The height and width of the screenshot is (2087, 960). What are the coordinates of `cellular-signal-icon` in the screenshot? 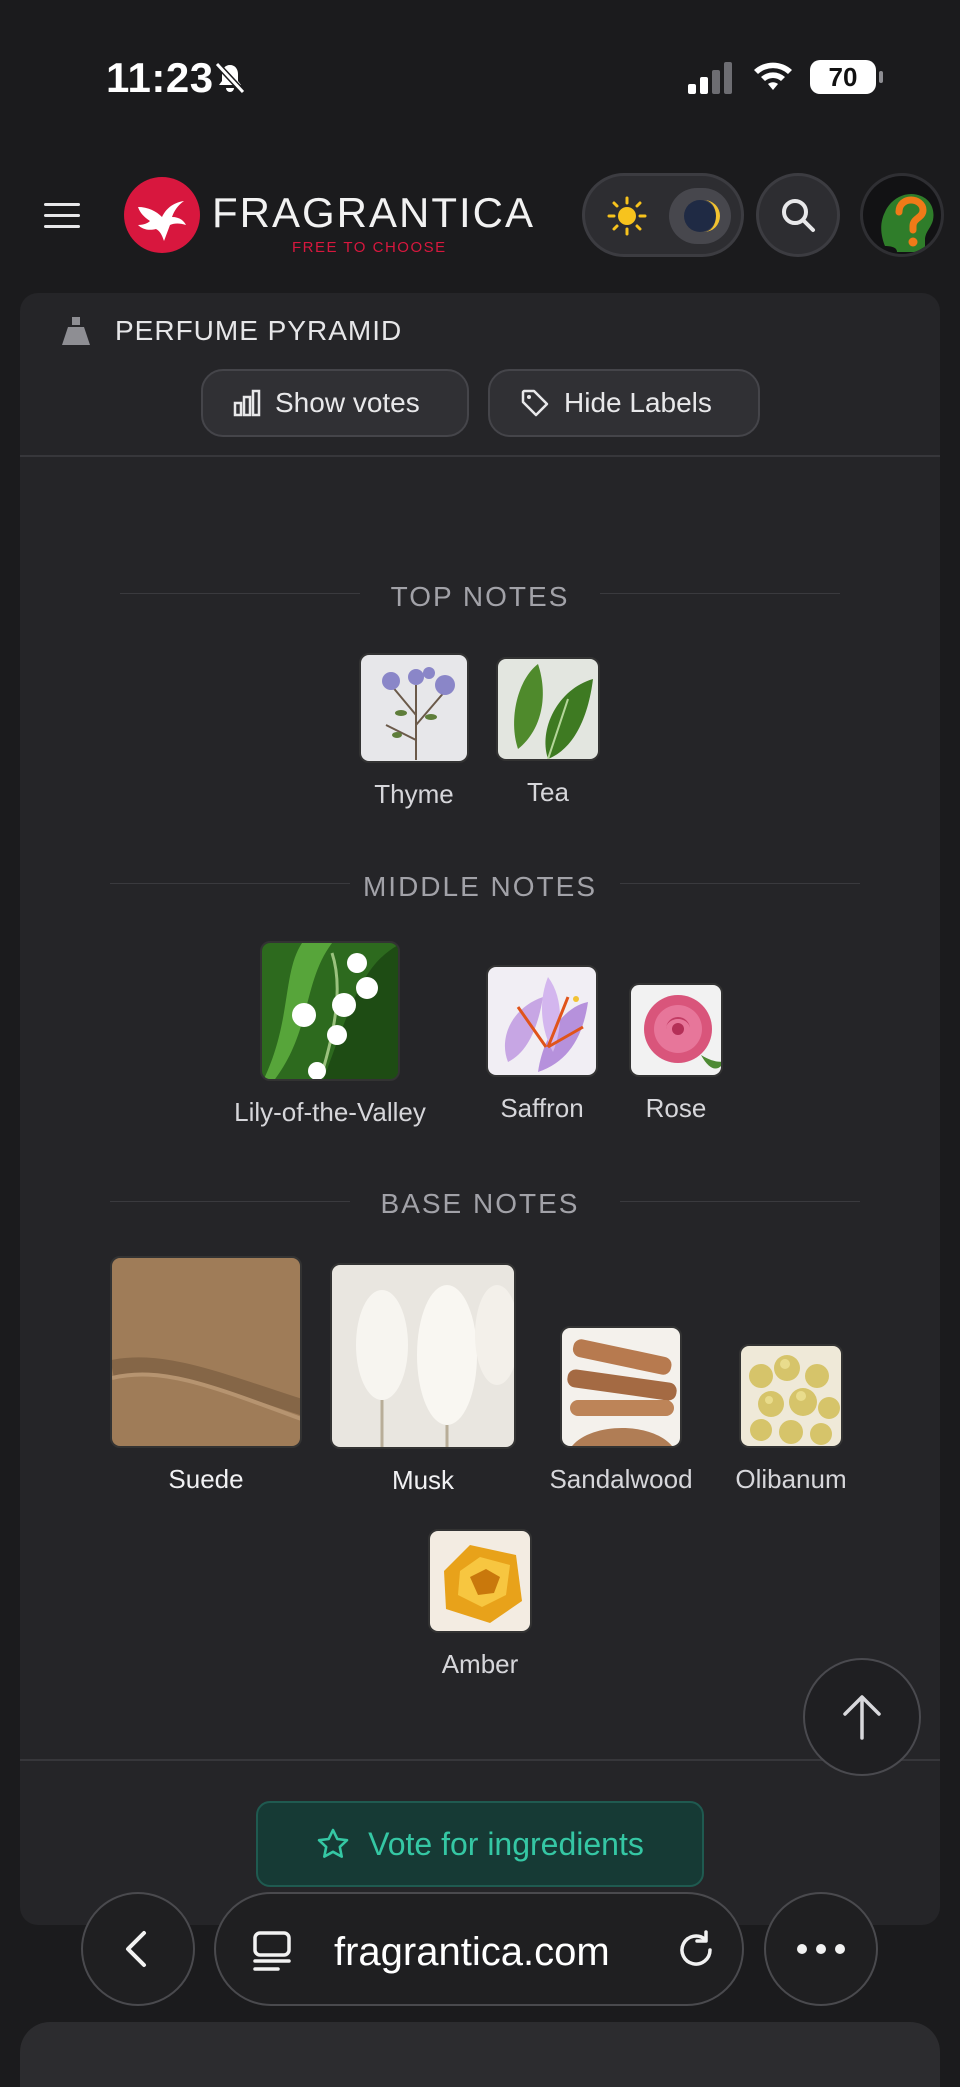 It's located at (710, 78).